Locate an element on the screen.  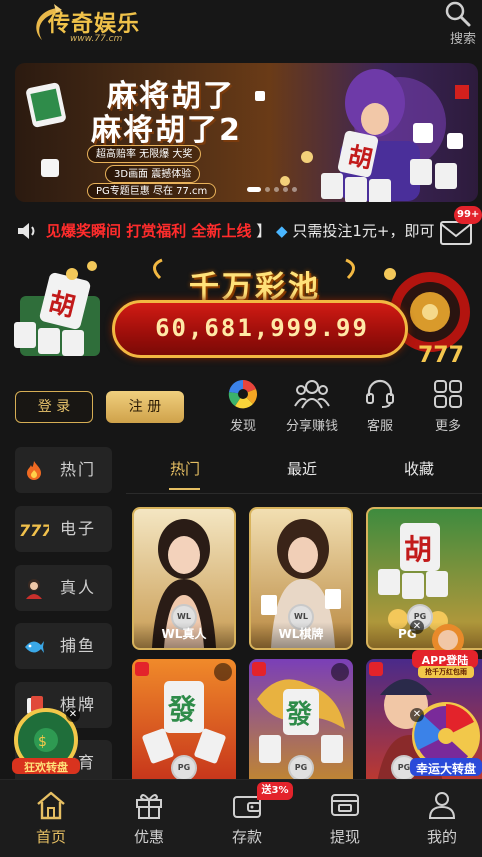
dealer-icon is located at coordinates (34, 589).